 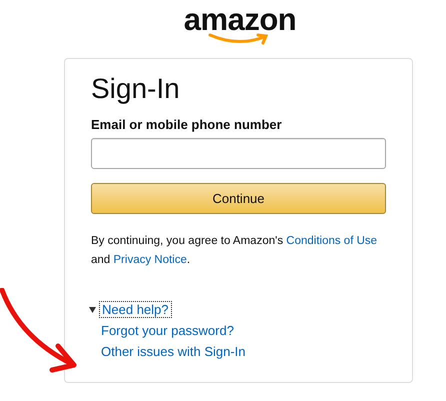 What do you see at coordinates (332, 241) in the screenshot?
I see `legal-link: Conditions of Use` at bounding box center [332, 241].